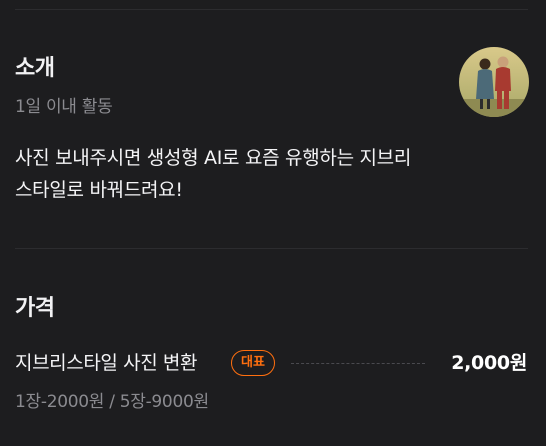 Image resolution: width=546 pixels, height=446 pixels. Describe the element at coordinates (112, 402) in the screenshot. I see `price-item-detail: 1장-2000원 / 5장-9000원` at that location.